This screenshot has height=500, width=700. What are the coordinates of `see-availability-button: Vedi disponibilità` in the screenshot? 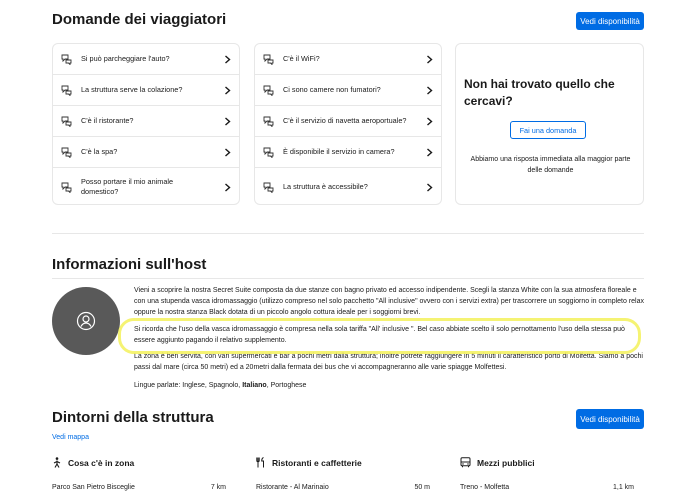 It's located at (610, 21).